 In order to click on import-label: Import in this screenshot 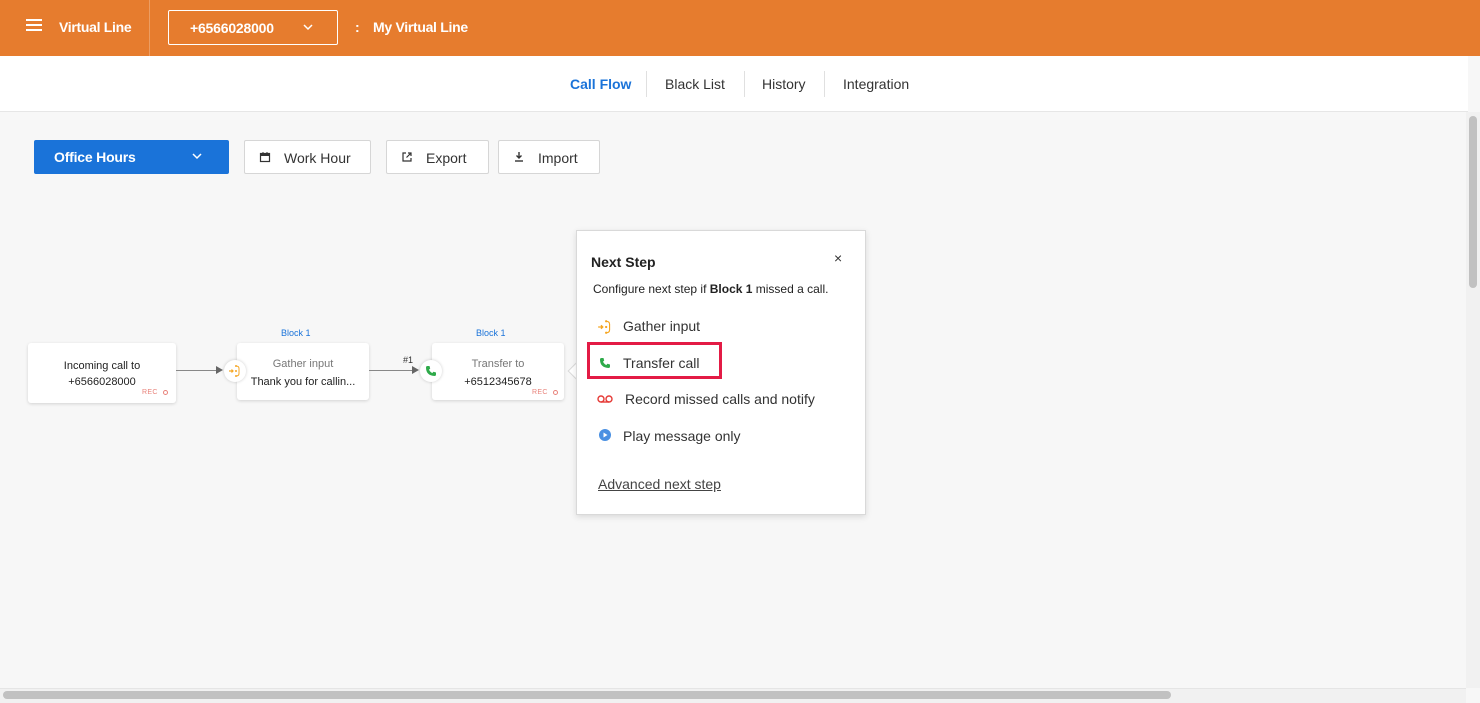, I will do `click(558, 158)`.